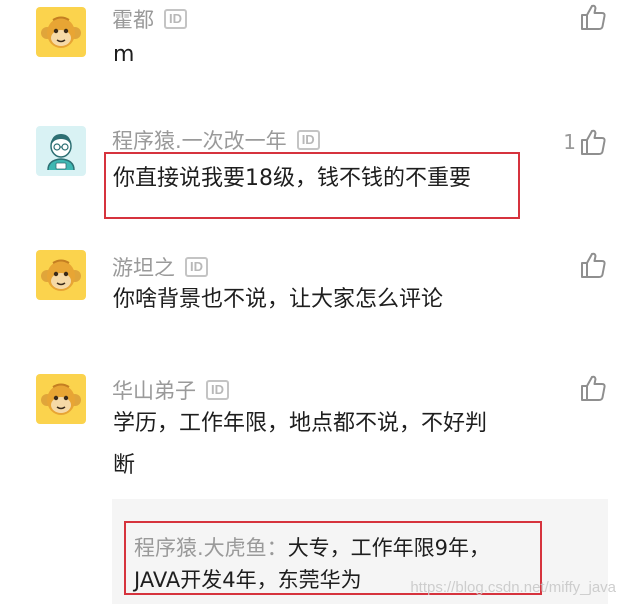 The image size is (628, 604). I want to click on username-text: 霍都, so click(133, 19).